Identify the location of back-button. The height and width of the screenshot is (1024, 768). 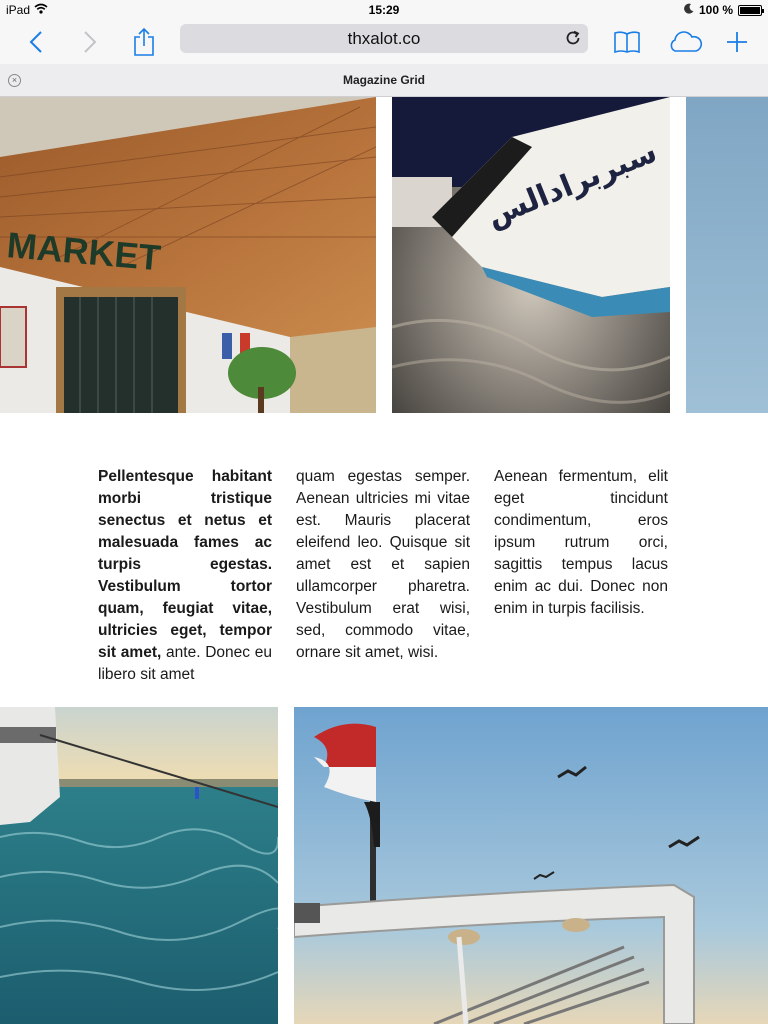
(36, 42).